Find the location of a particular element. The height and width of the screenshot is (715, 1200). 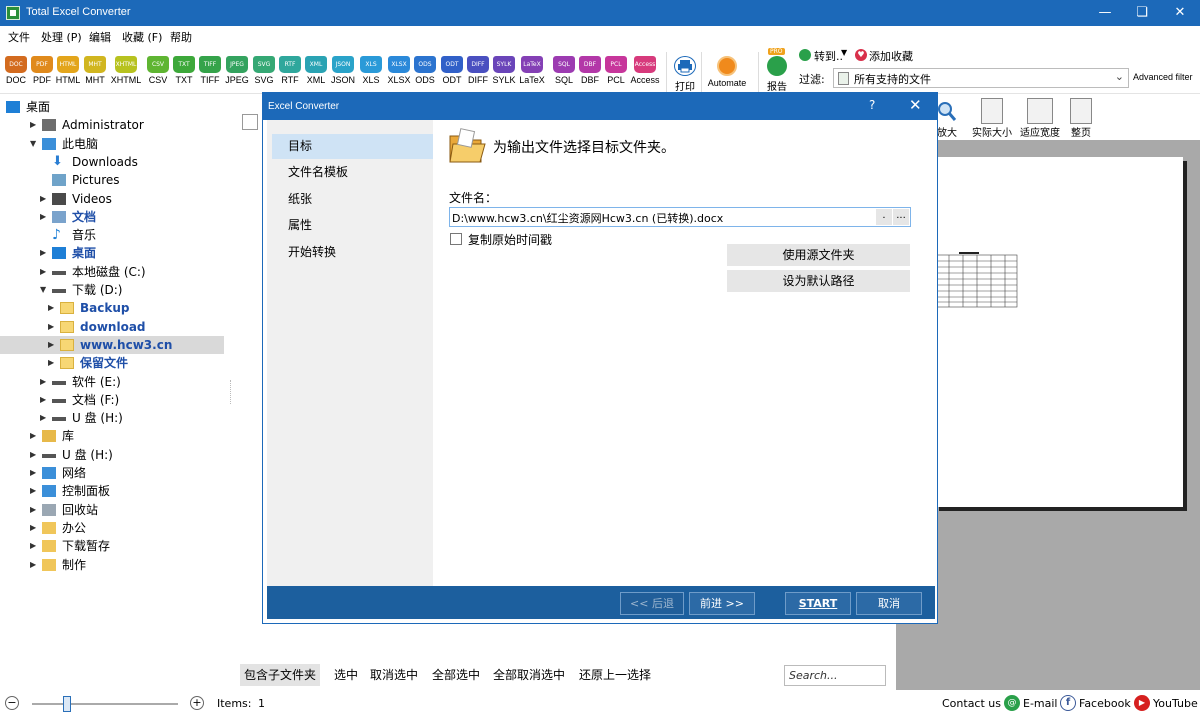

format-button-xhtml: XHTML XHTML is located at coordinates (126, 73).